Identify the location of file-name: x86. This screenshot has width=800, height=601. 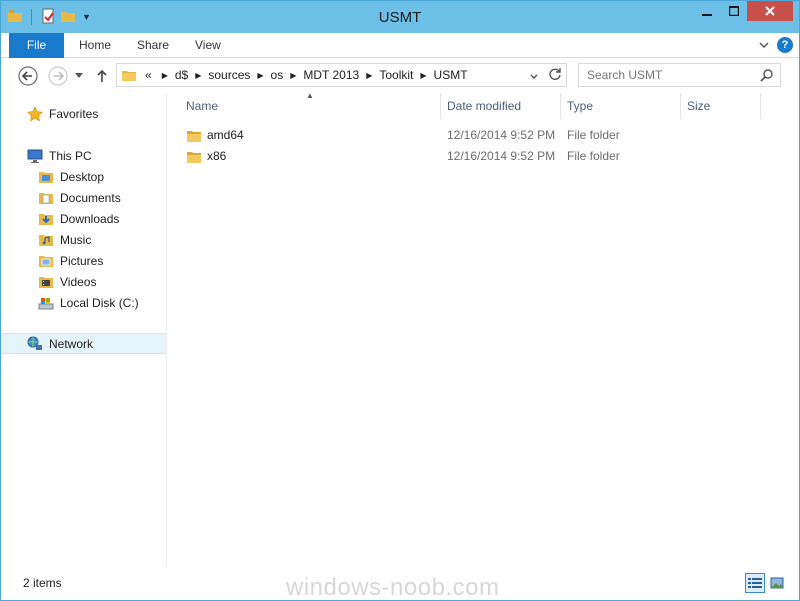
(217, 156).